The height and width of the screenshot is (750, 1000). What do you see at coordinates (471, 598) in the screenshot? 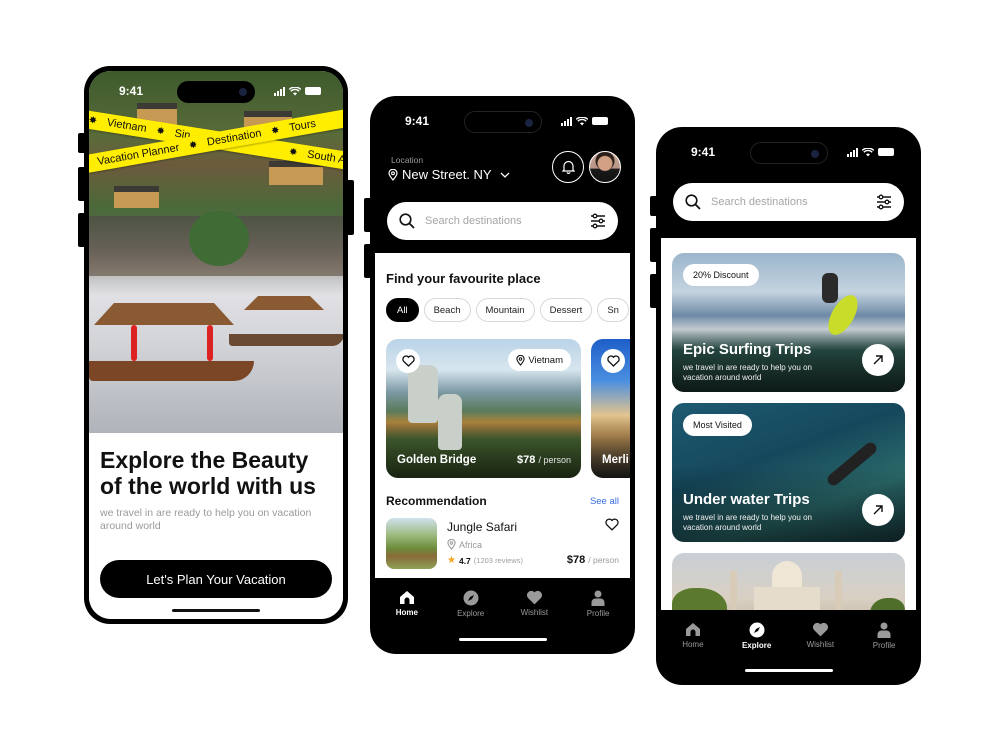
I see `compass-icon` at bounding box center [471, 598].